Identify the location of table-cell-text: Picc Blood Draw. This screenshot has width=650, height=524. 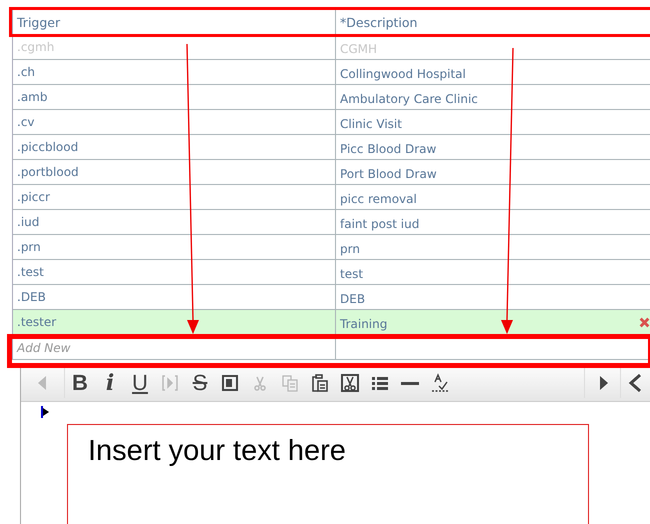
(388, 148).